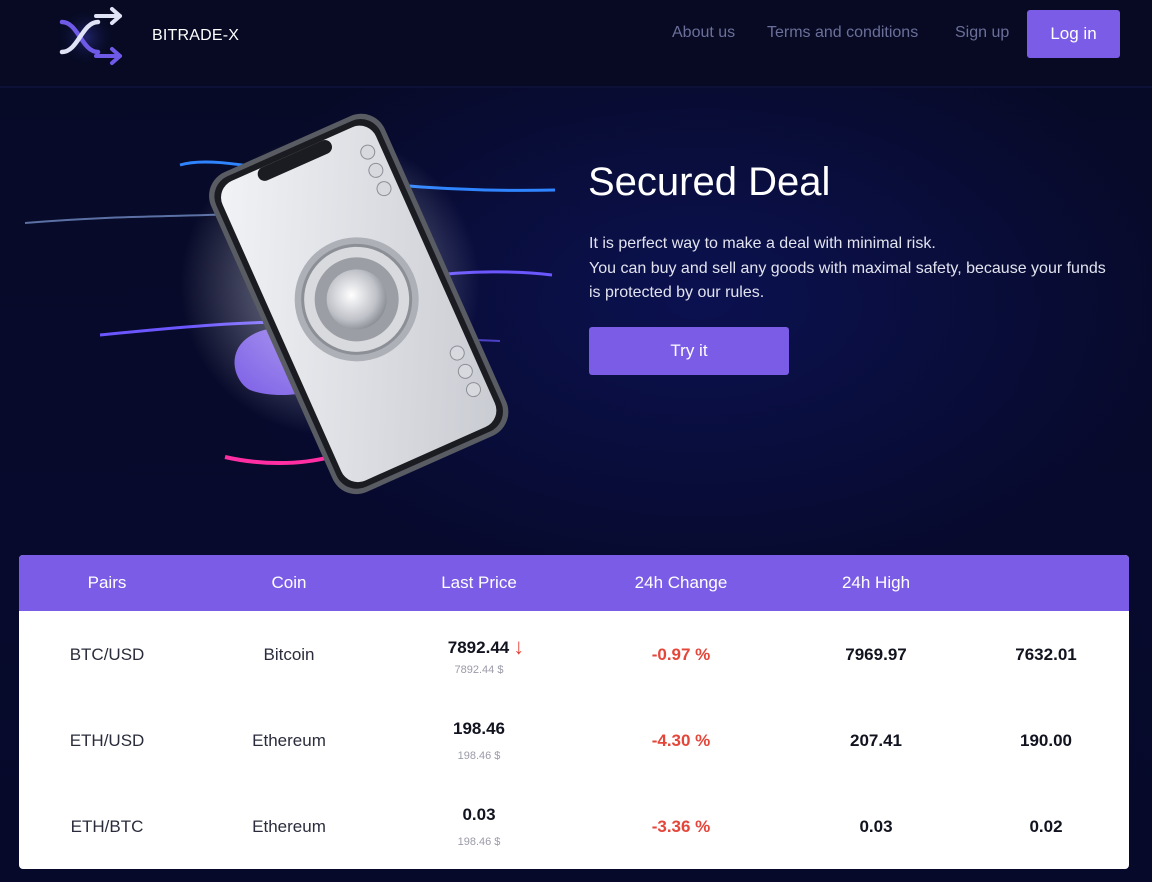  I want to click on header-coin: Coin, so click(289, 583).